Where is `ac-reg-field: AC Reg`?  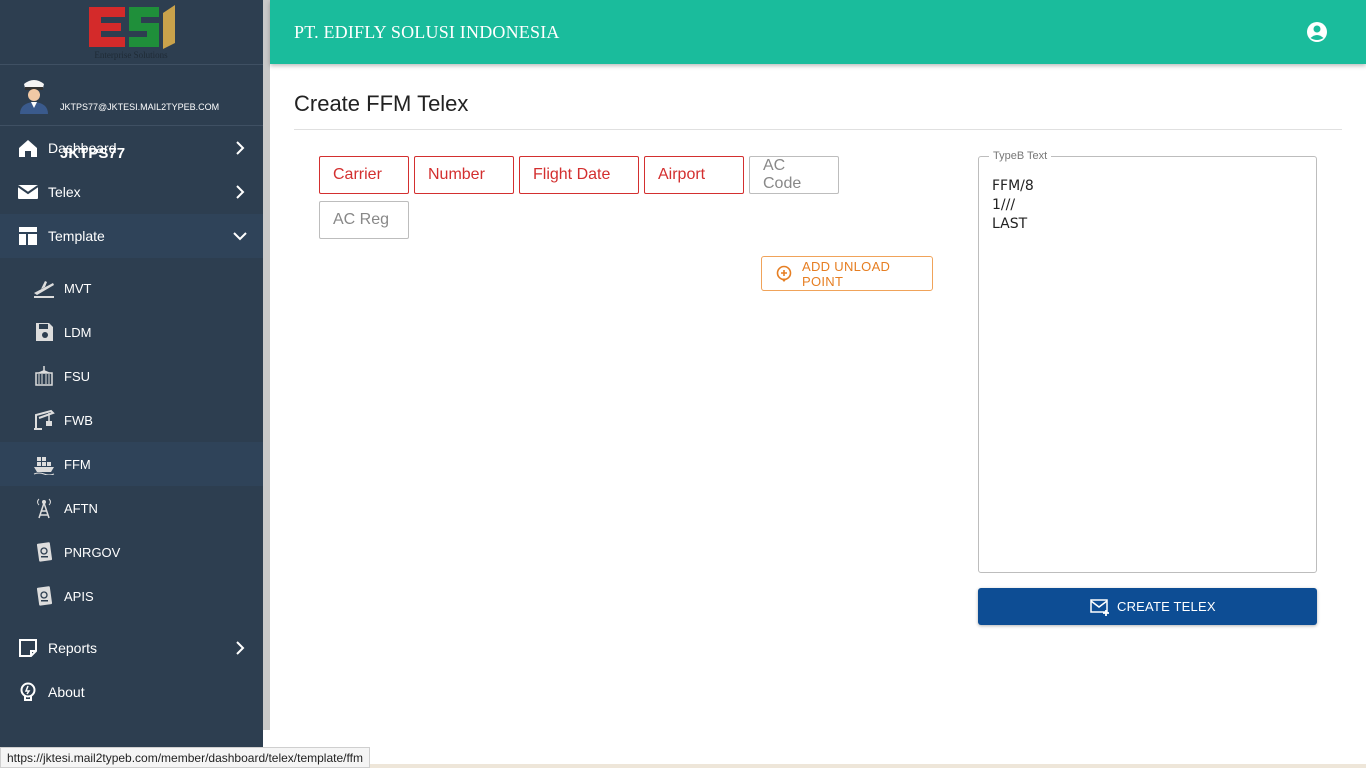 ac-reg-field: AC Reg is located at coordinates (364, 220).